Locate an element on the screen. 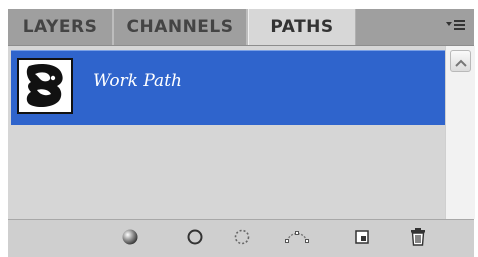  panel-menu-button is located at coordinates (455, 27).